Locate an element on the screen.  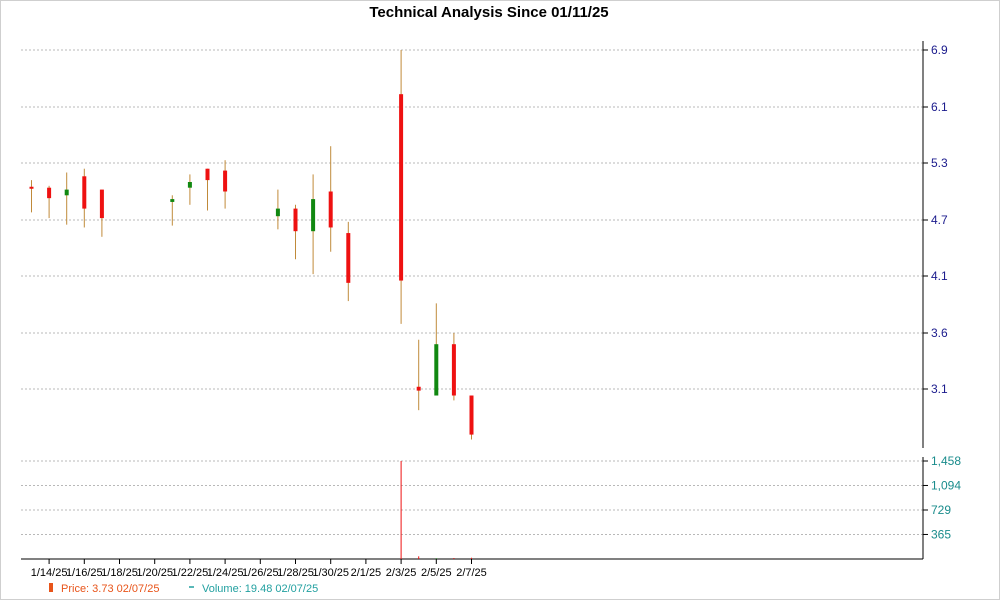
volume-tick-label: 1,458 is located at coordinates (946, 461).